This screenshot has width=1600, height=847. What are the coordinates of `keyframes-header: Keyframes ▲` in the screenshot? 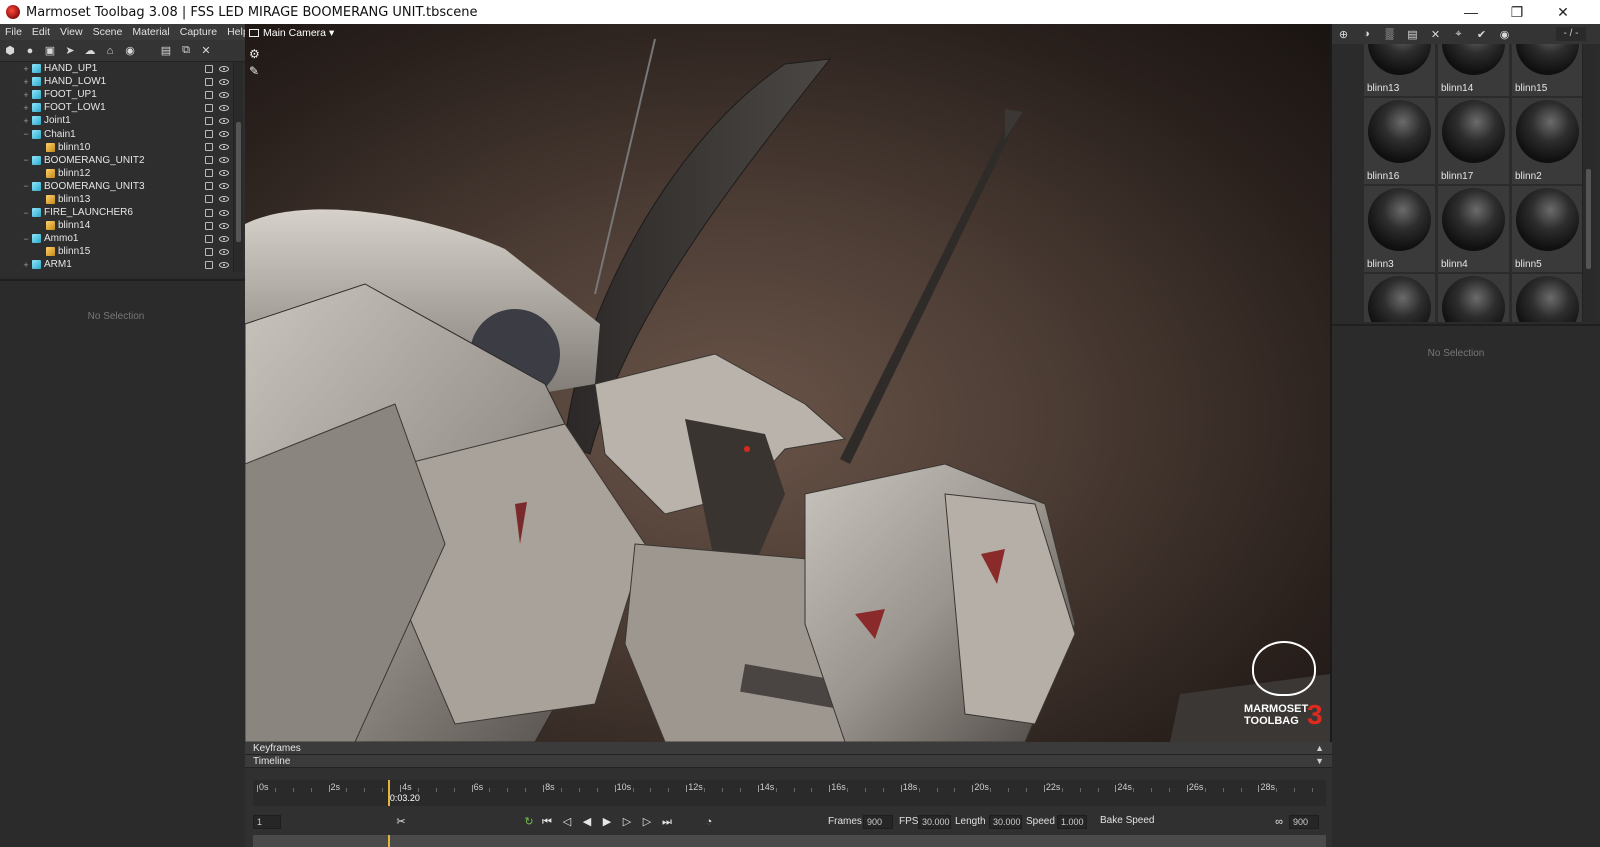 It's located at (788, 748).